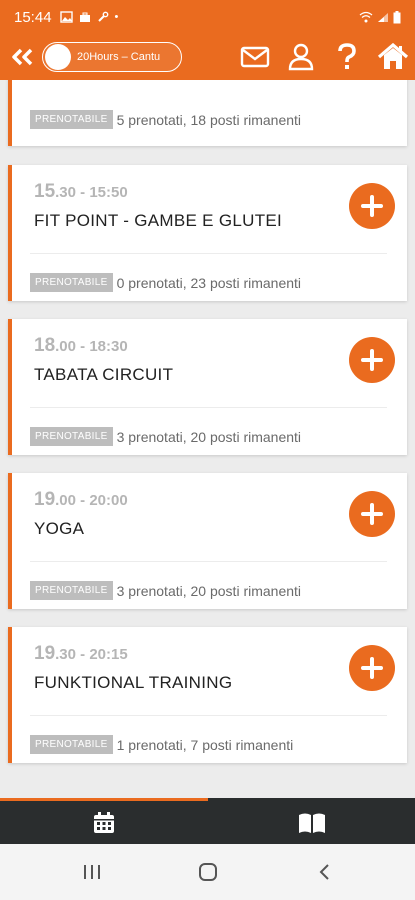 The image size is (415, 900). I want to click on home-icon, so click(393, 56).